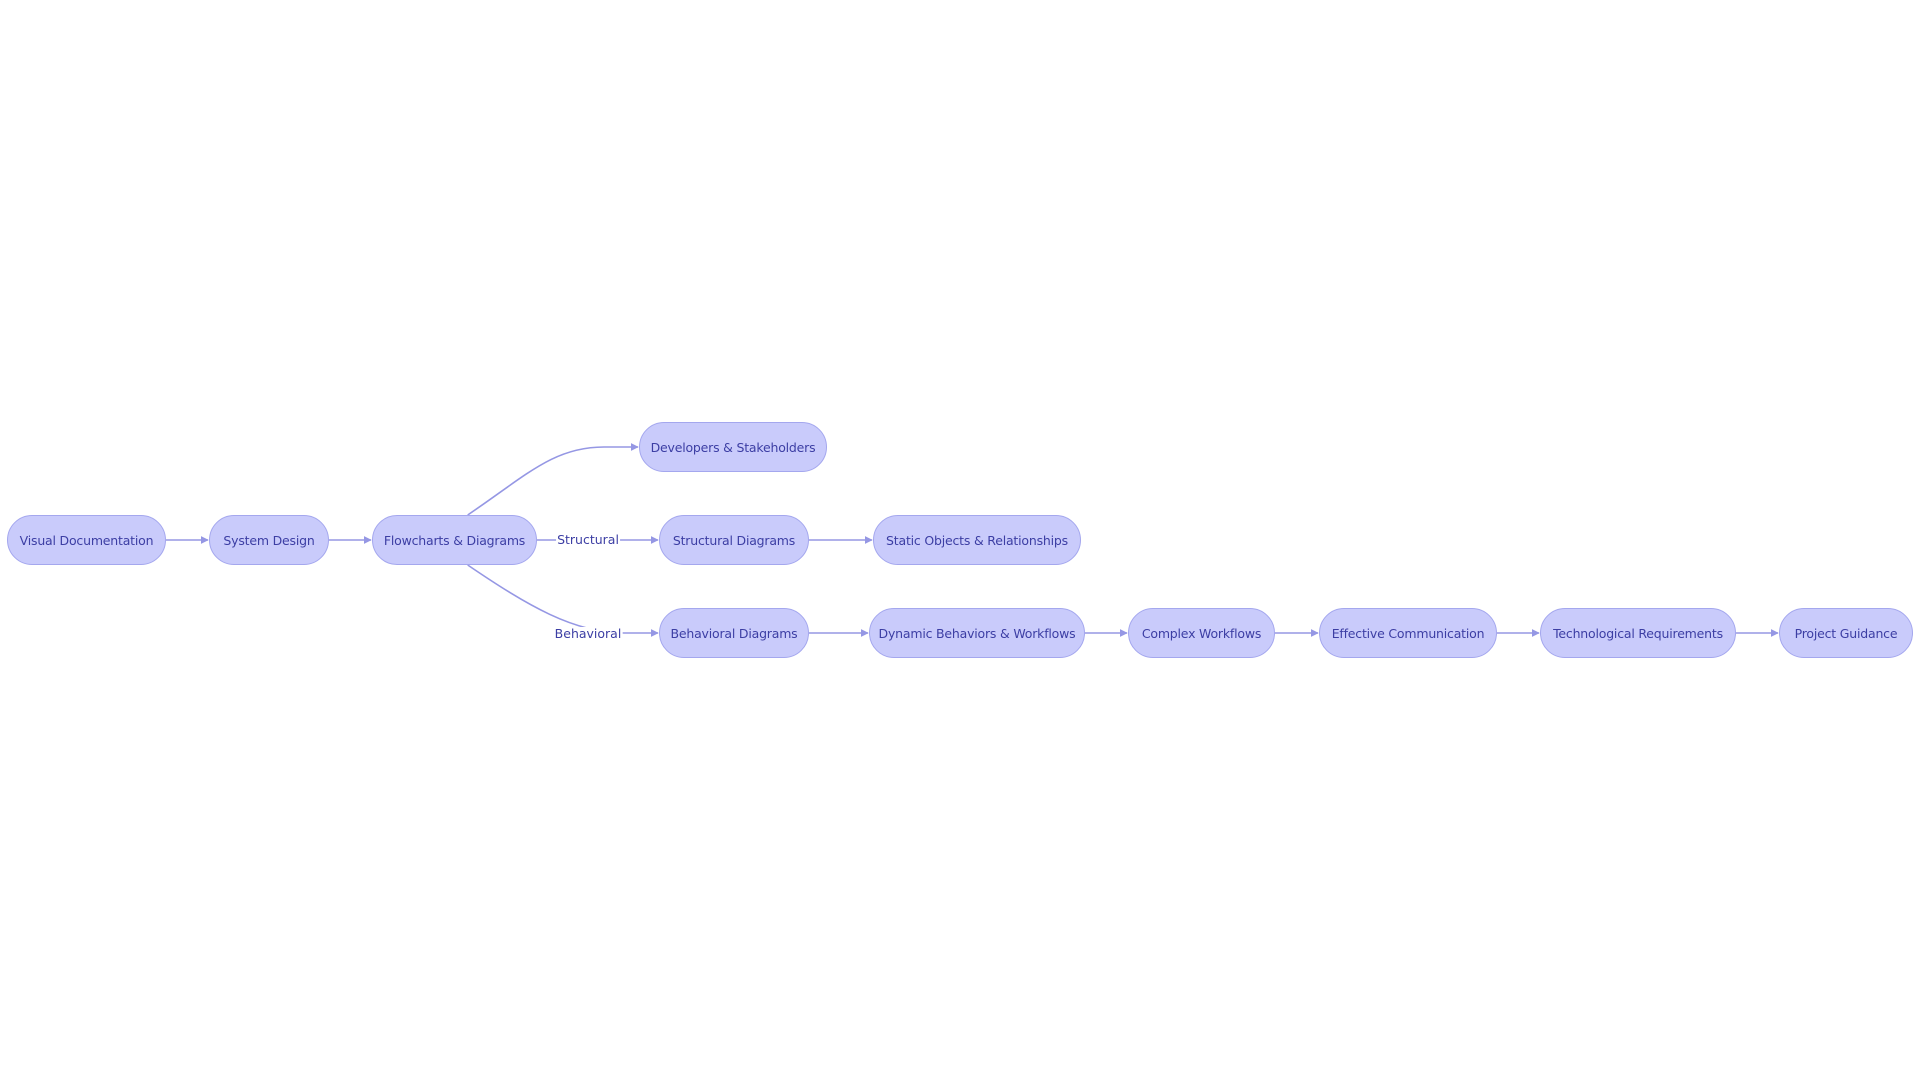 The width and height of the screenshot is (1920, 1080). What do you see at coordinates (563, 600) in the screenshot?
I see `edge-flowcharts-diagrams-to-behavioral-diagrams` at bounding box center [563, 600].